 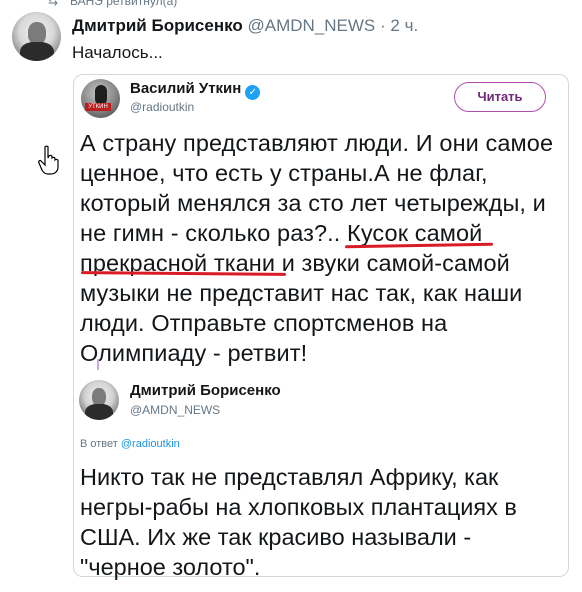 I want to click on quoted-text-line: музыки не представит нас так, как наши, so click(x=301, y=293).